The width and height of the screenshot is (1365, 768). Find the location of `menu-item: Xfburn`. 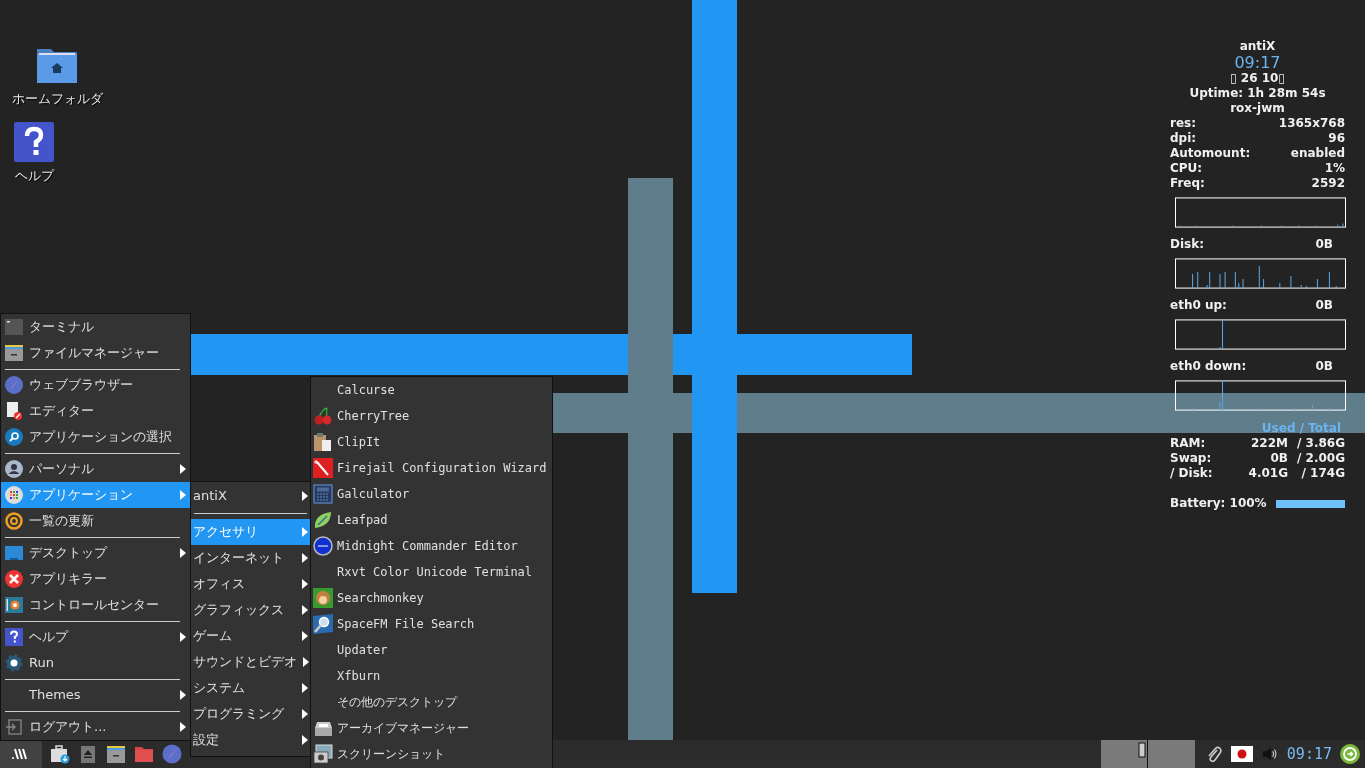

menu-item: Xfburn is located at coordinates (431, 676).